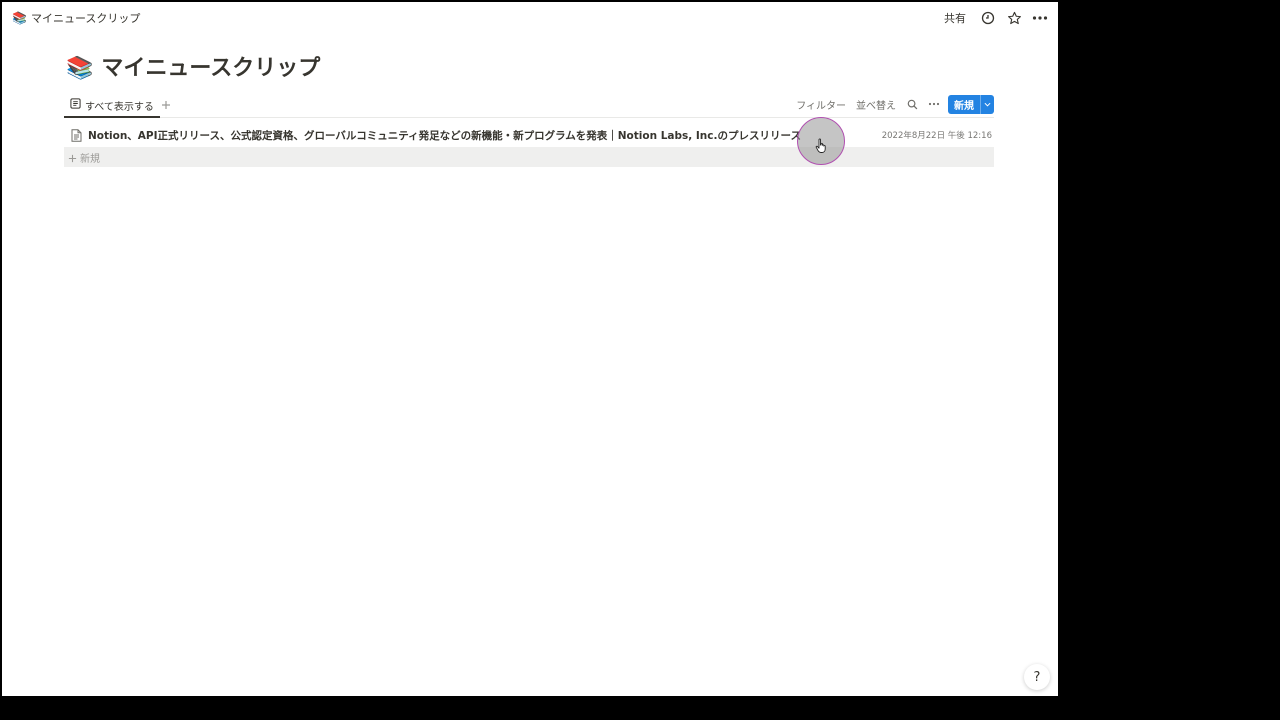  What do you see at coordinates (955, 18) in the screenshot?
I see `share-button: 共有` at bounding box center [955, 18].